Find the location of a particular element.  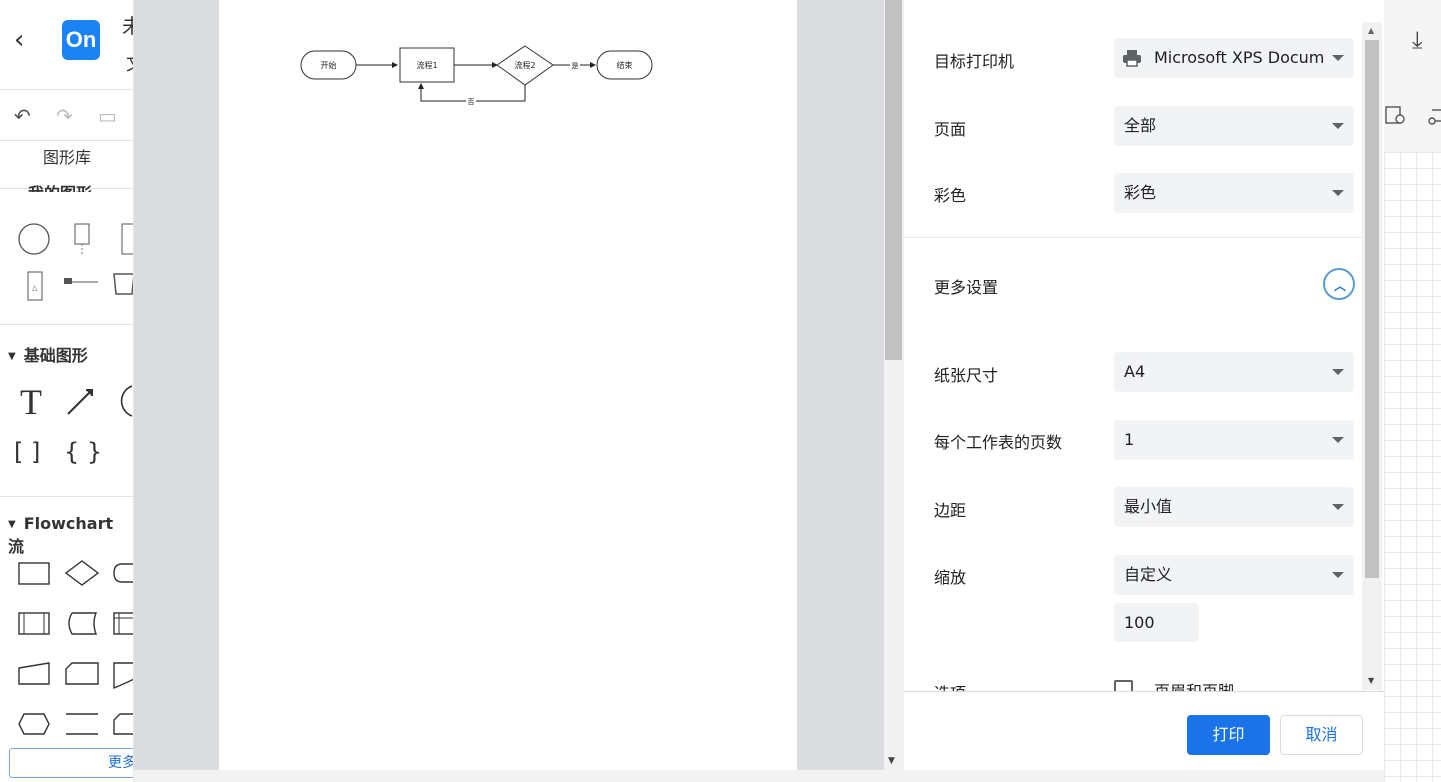

color-label: 彩色 is located at coordinates (950, 195).